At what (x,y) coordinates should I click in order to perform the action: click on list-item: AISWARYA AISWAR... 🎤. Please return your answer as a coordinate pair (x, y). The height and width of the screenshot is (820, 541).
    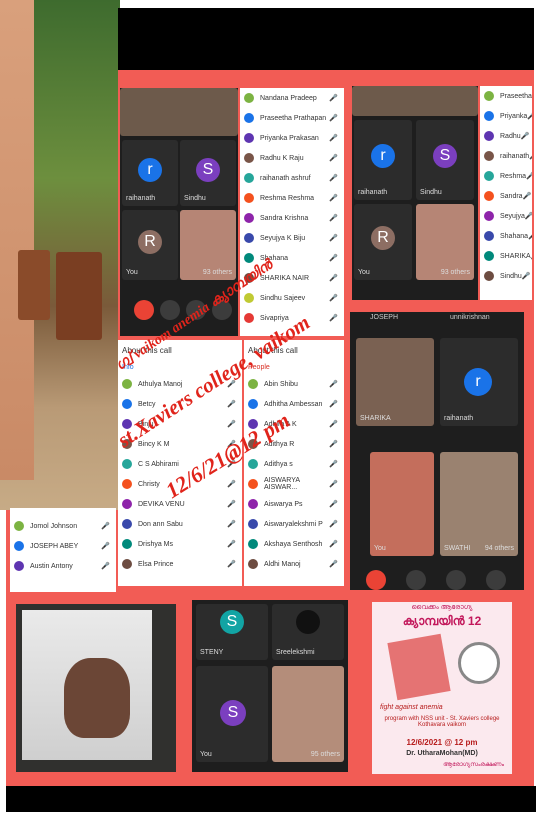
    Looking at the image, I should click on (294, 484).